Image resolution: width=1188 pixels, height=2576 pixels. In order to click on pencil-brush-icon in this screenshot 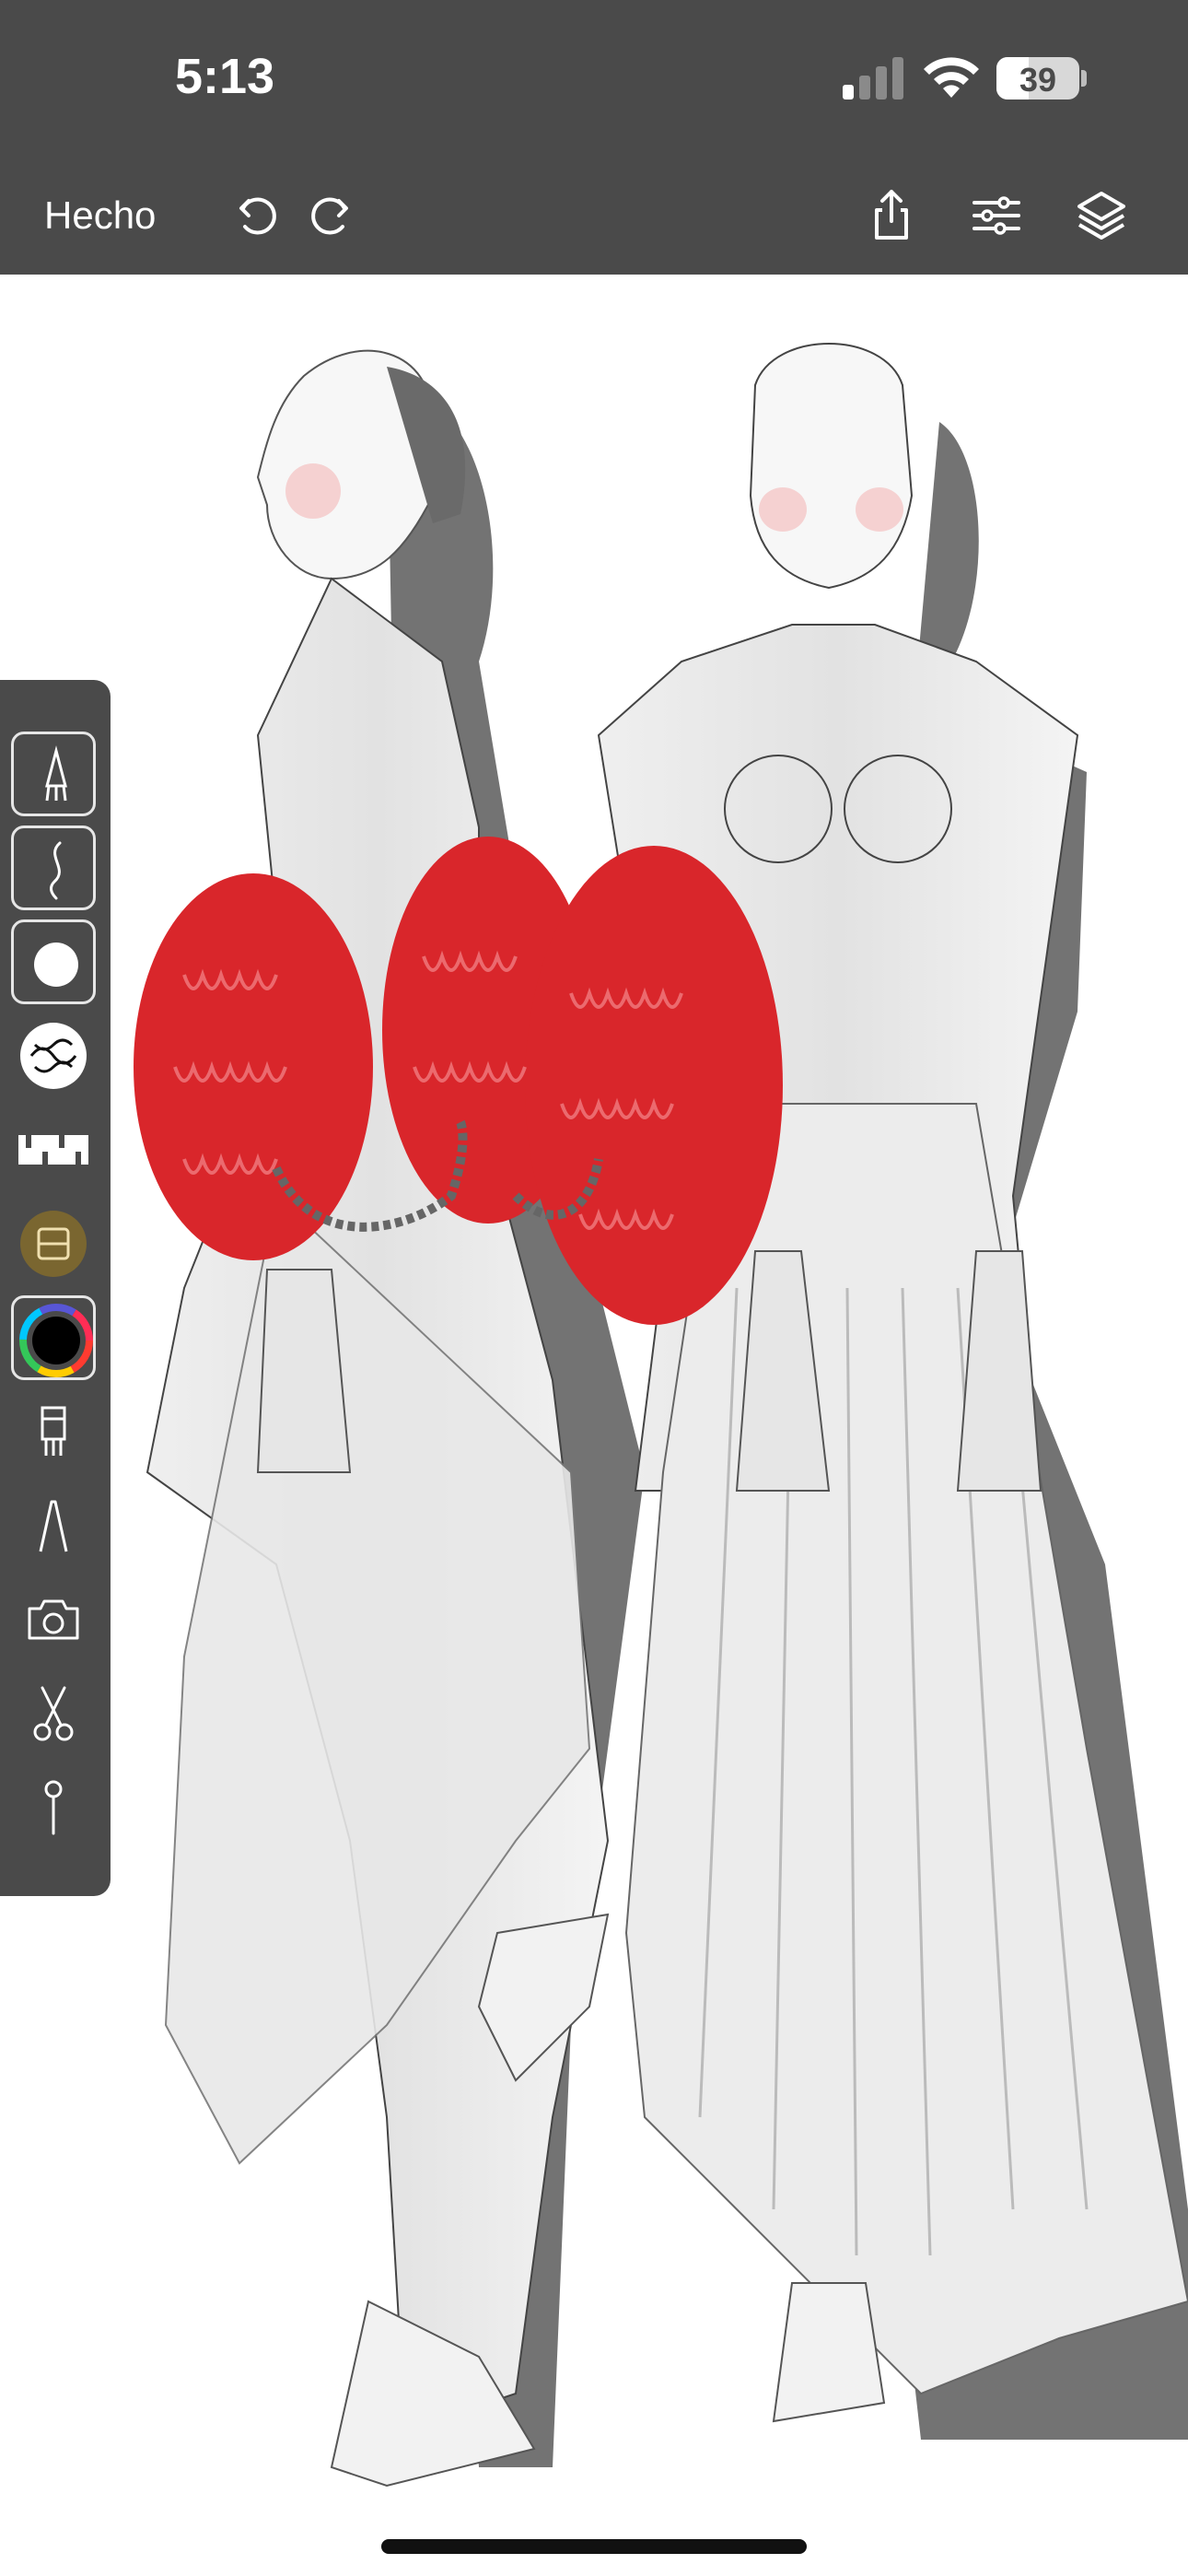, I will do `click(53, 774)`.